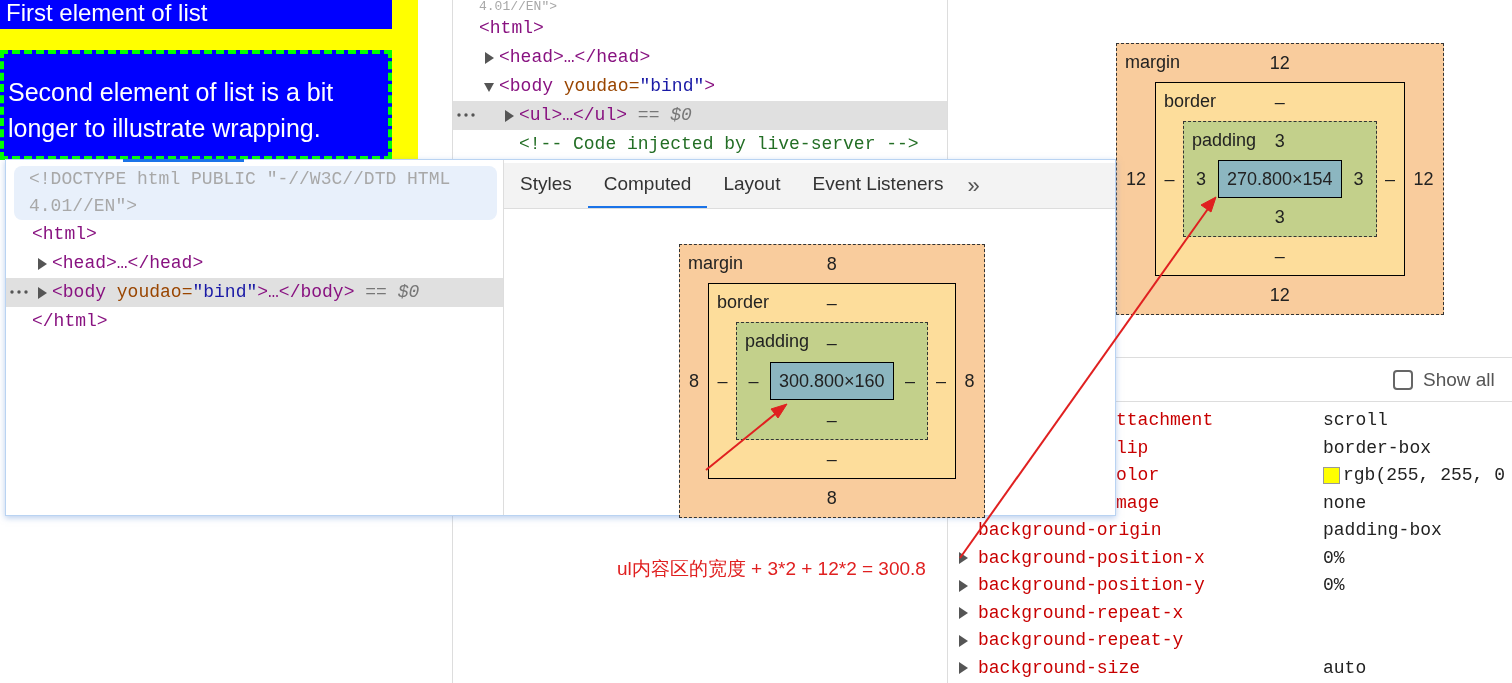  Describe the element at coordinates (719, 144) in the screenshot. I see `dom-node-text: <!-- Code injected by live-server -->` at that location.